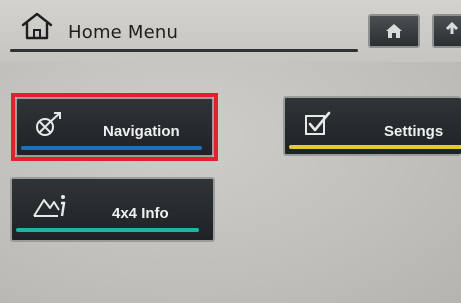 Image resolution: width=461 pixels, height=303 pixels. Describe the element at coordinates (123, 32) in the screenshot. I see `page-title: Home Menu` at that location.